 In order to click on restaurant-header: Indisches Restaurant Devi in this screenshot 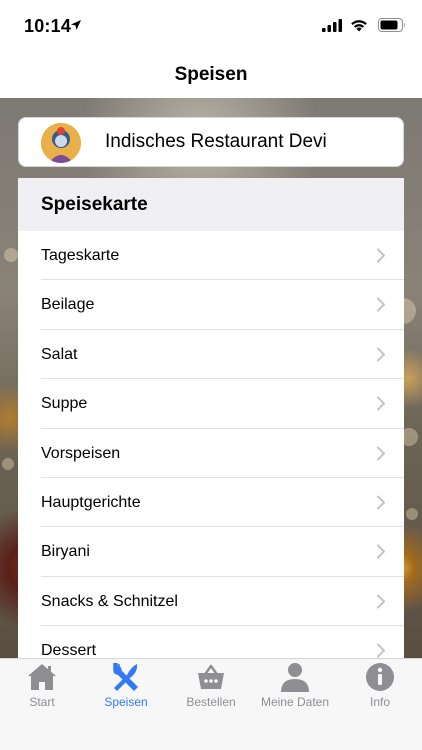, I will do `click(211, 142)`.